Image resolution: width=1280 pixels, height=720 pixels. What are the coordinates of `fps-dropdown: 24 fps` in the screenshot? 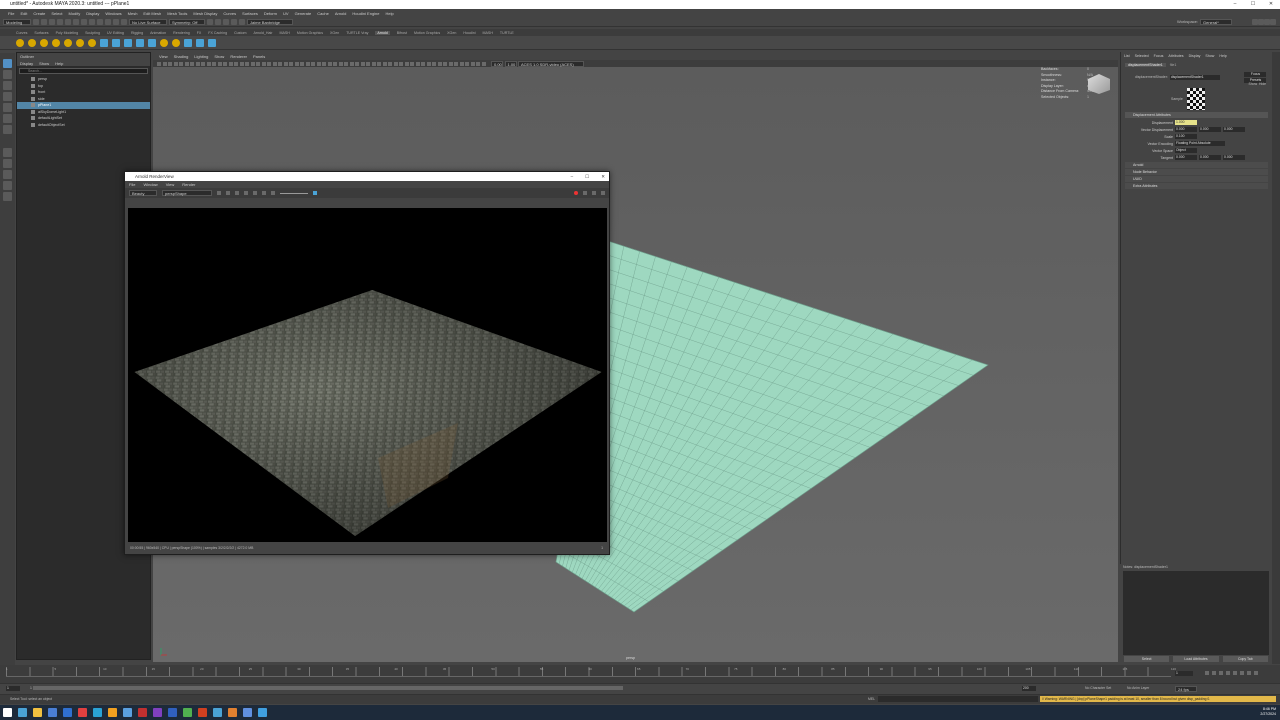 It's located at (1186, 689).